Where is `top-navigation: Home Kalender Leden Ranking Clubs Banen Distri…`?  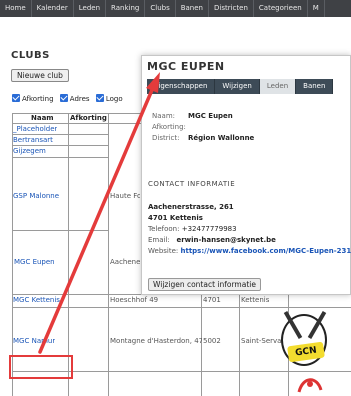
top-navigation: Home Kalender Leden Ranking Clubs Banen Distri… is located at coordinates (175, 8).